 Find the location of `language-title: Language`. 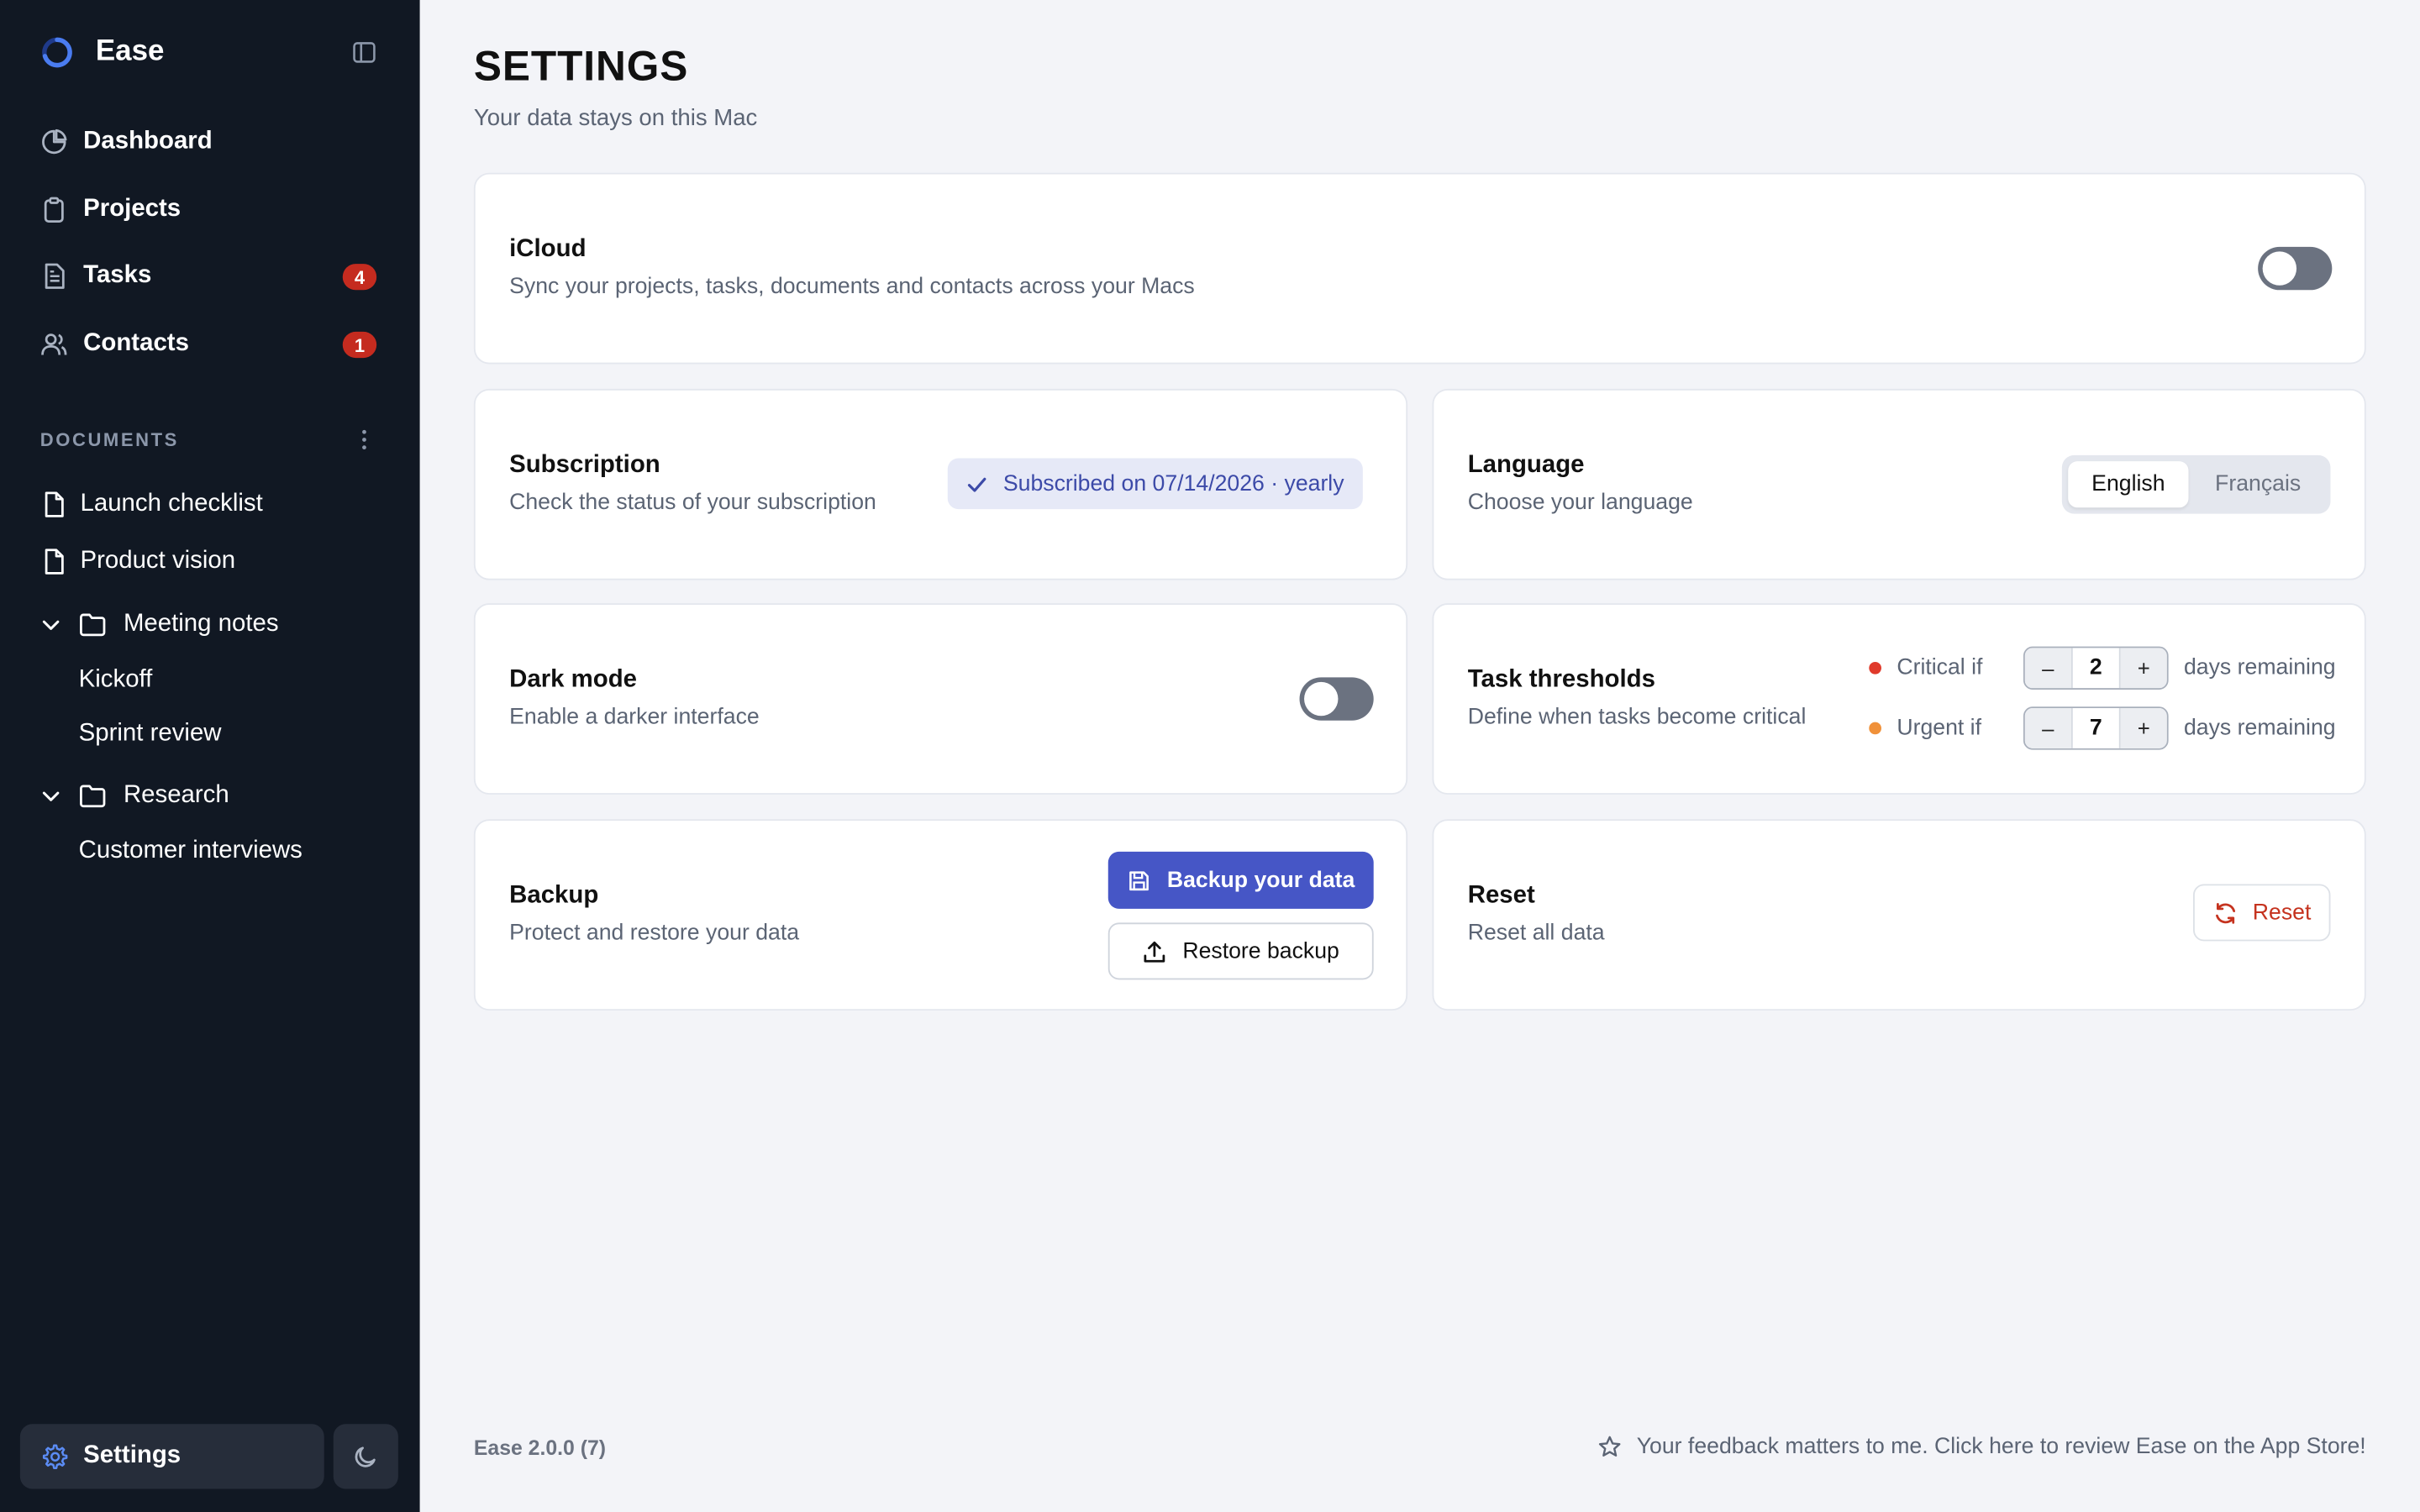

language-title: Language is located at coordinates (1526, 465).